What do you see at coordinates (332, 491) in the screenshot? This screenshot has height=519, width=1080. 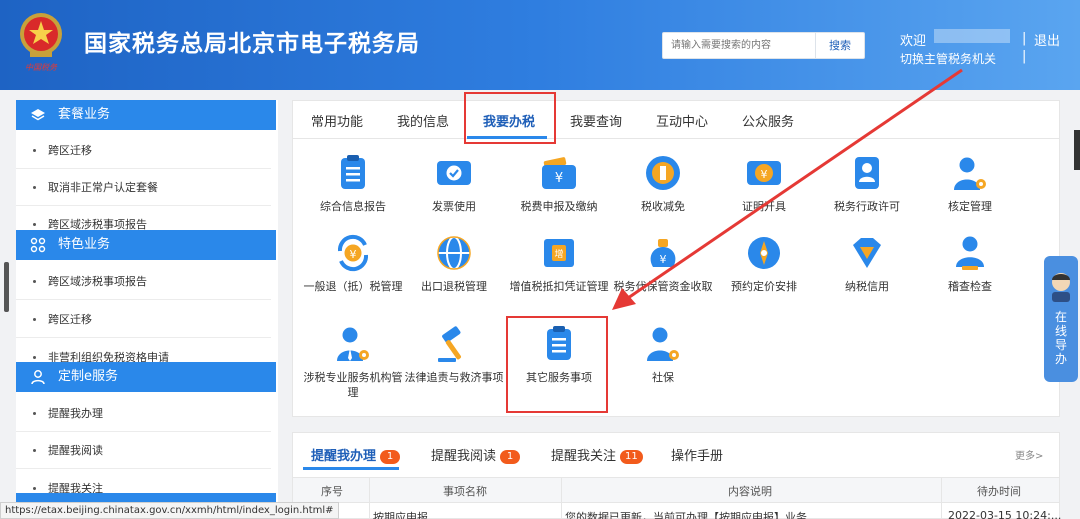 I see `column-header: 序号` at bounding box center [332, 491].